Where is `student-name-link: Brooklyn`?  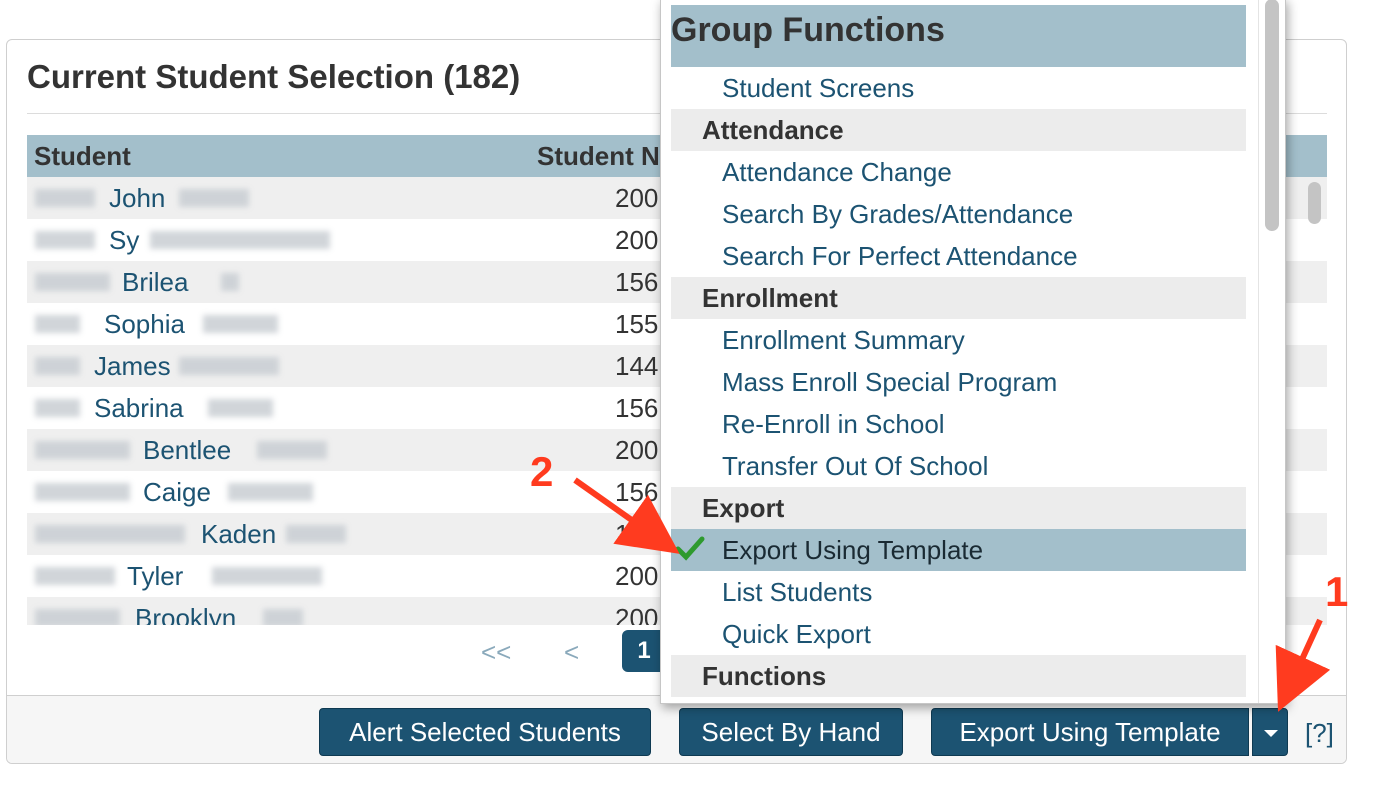 student-name-link: Brooklyn is located at coordinates (185, 611).